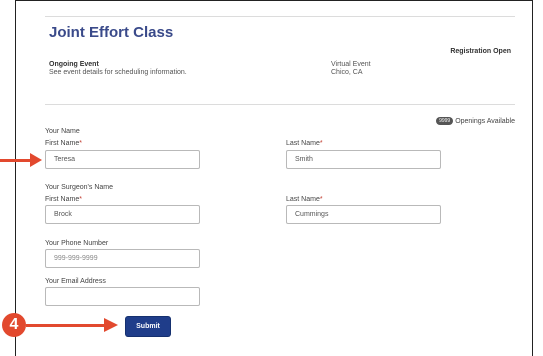 Image resolution: width=543 pixels, height=356 pixels. Describe the element at coordinates (485, 121) in the screenshot. I see `openings-label: Openings Available` at that location.